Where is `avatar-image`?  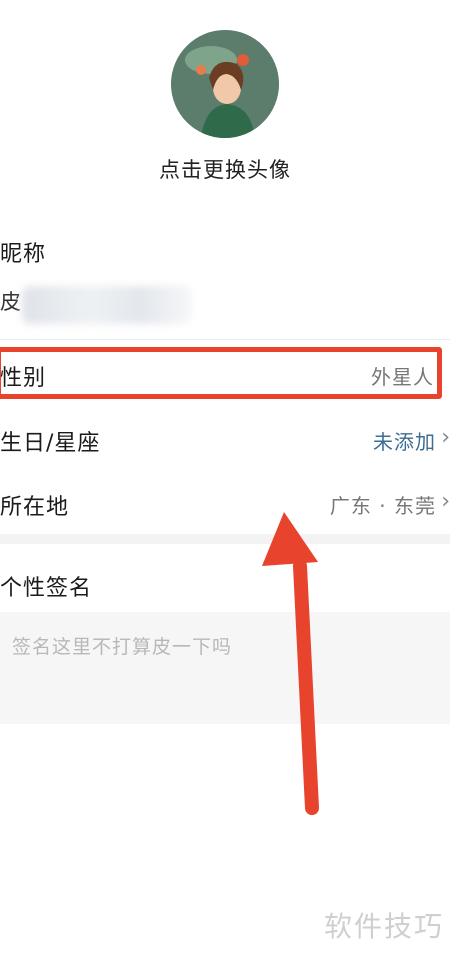 avatar-image is located at coordinates (225, 84).